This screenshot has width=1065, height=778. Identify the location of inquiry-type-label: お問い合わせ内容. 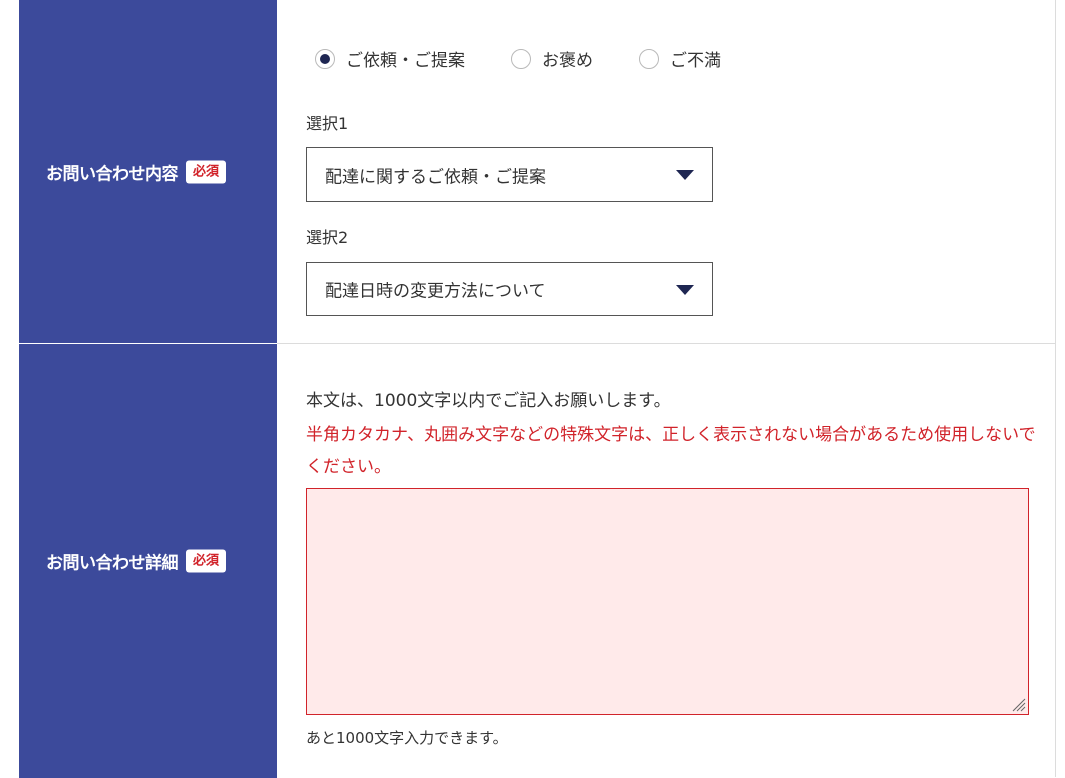
(112, 174).